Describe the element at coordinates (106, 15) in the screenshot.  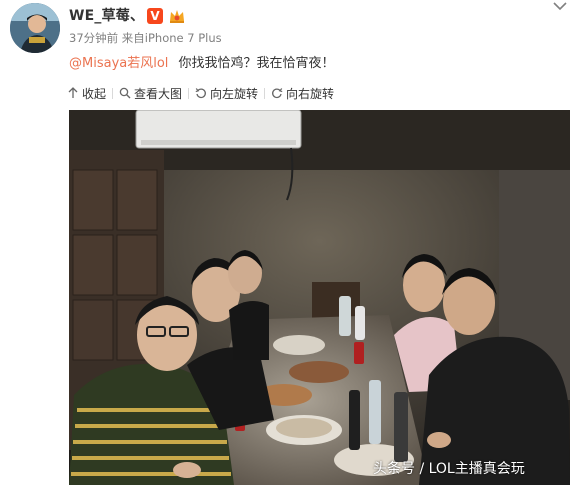
I see `author-name: WE_草莓、` at that location.